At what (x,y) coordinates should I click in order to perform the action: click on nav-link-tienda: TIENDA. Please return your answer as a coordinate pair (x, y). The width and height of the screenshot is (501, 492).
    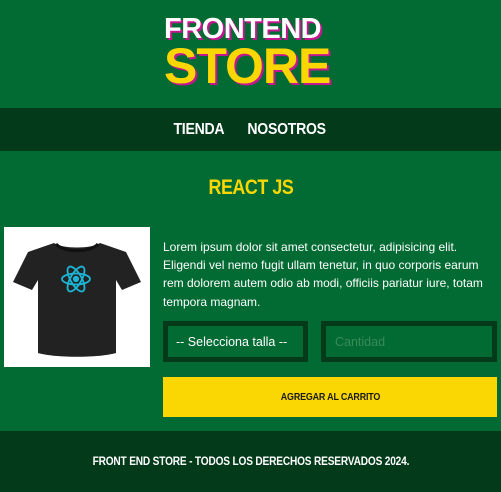
    Looking at the image, I should click on (198, 130).